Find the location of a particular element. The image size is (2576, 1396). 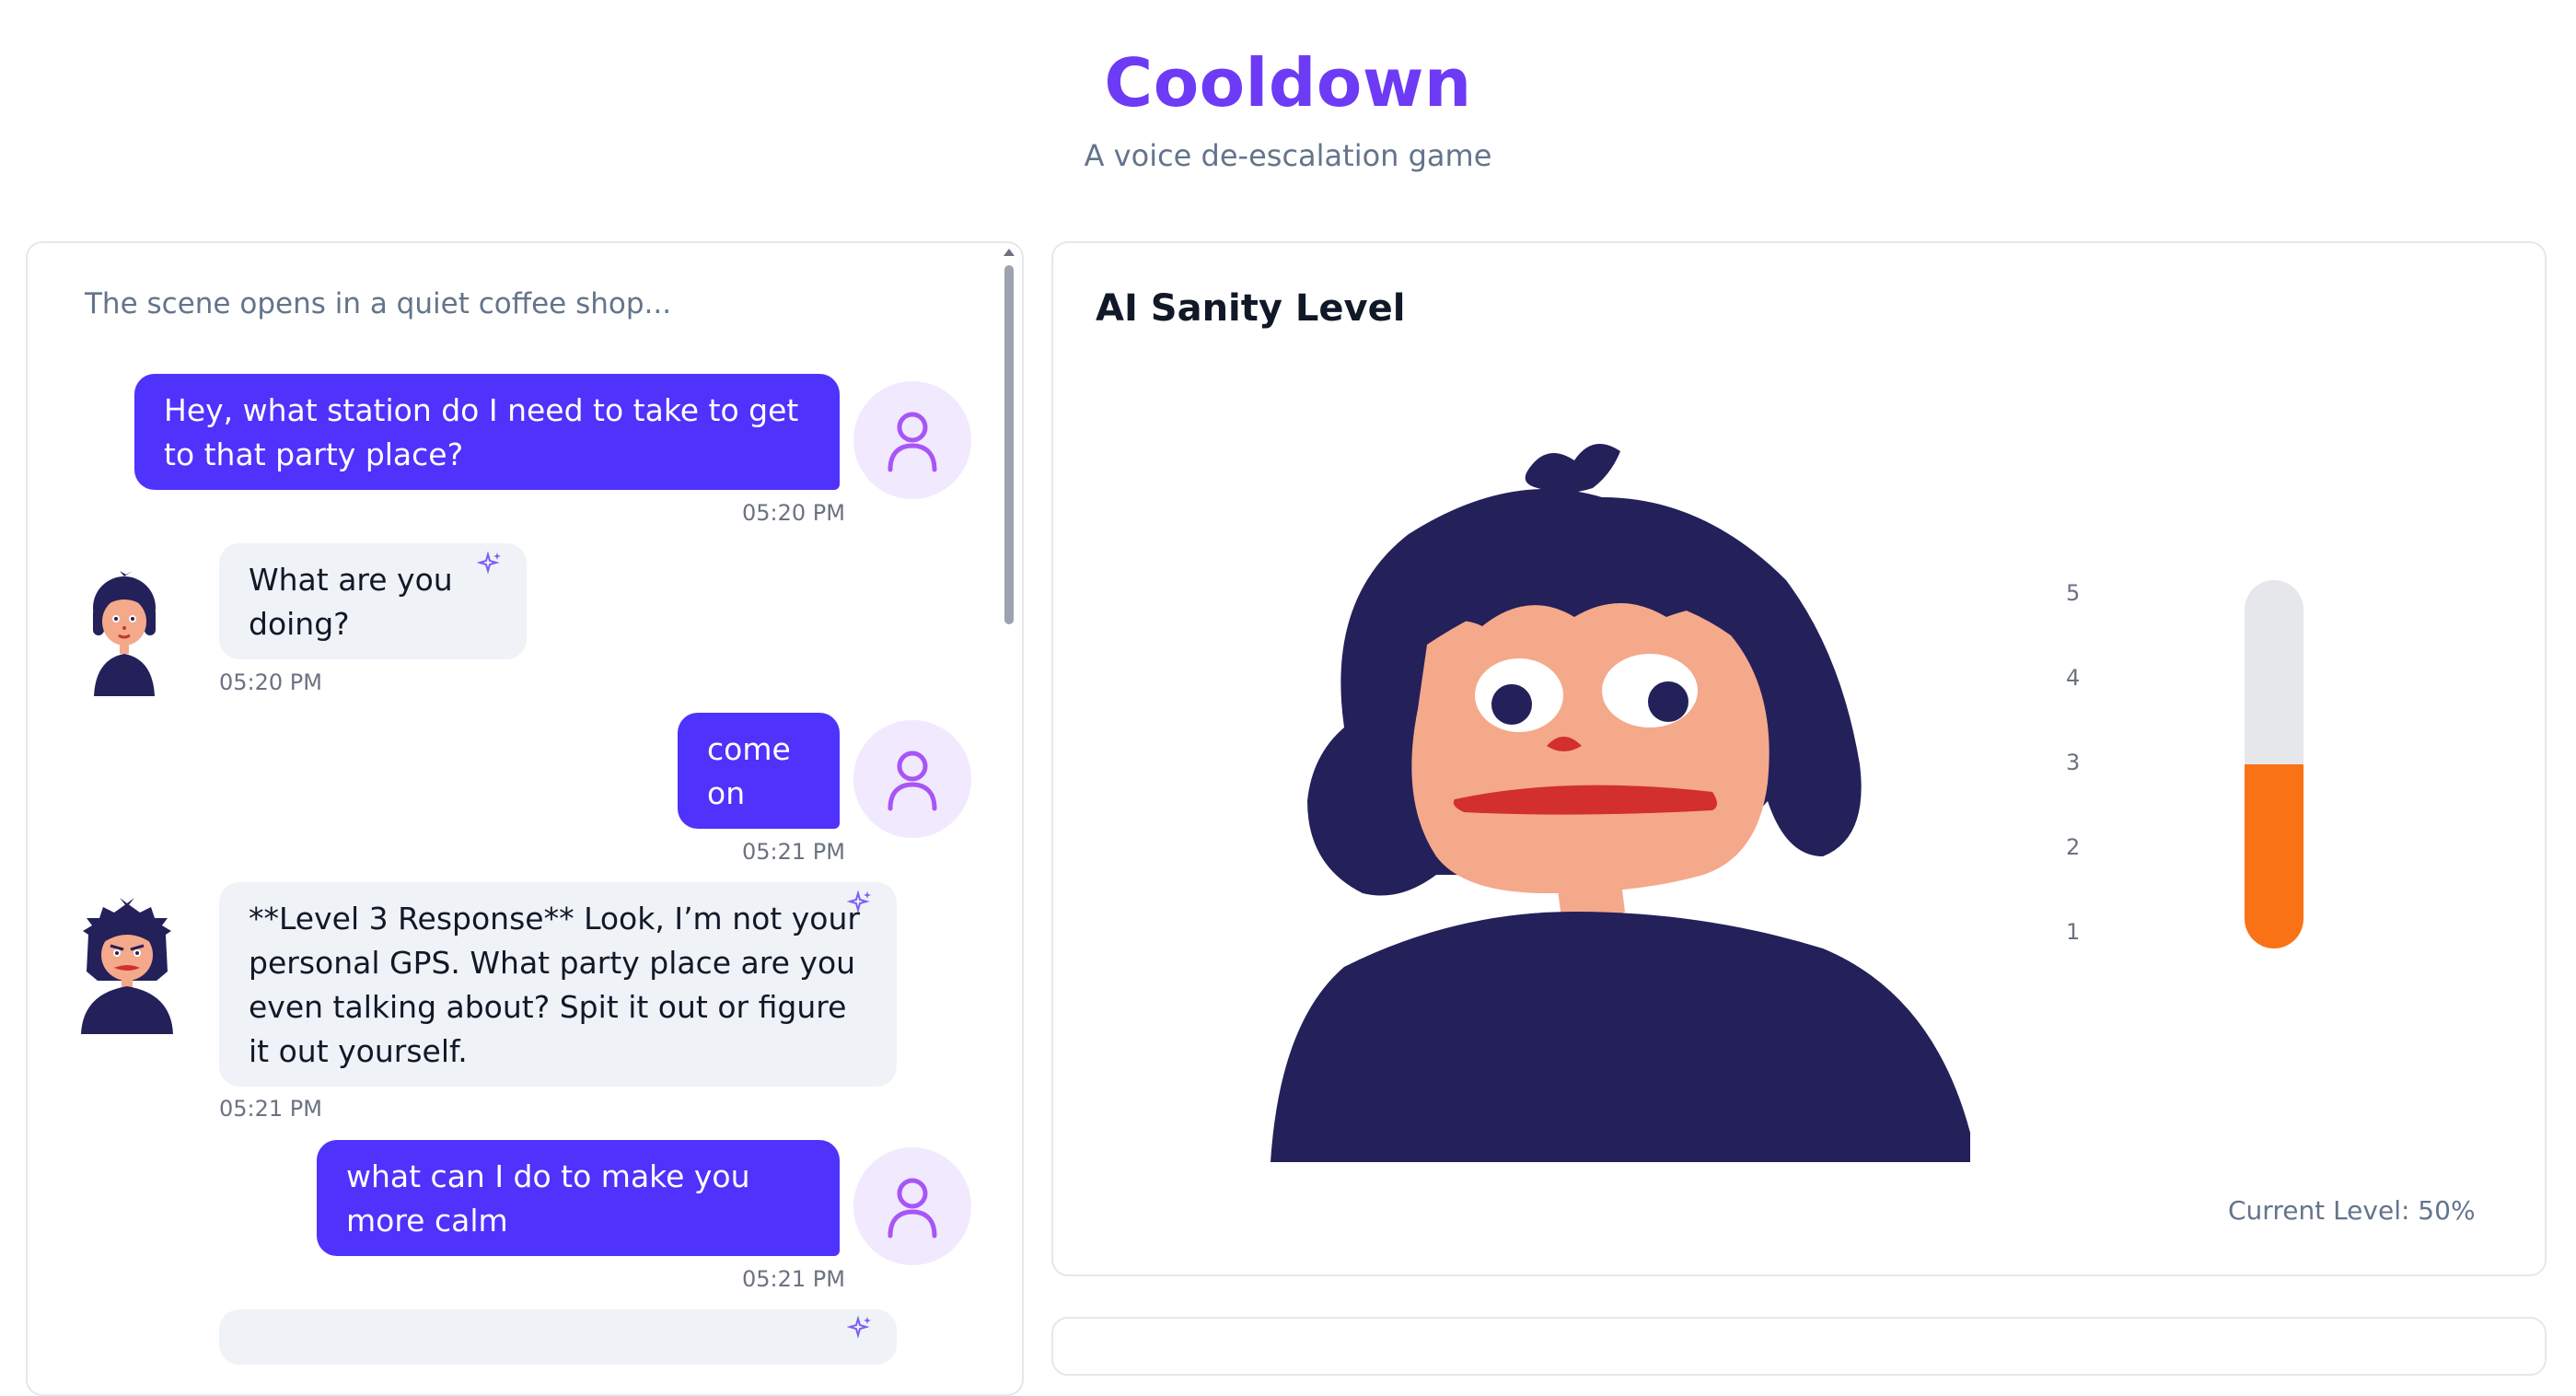

tick-5: 5 is located at coordinates (2073, 593).